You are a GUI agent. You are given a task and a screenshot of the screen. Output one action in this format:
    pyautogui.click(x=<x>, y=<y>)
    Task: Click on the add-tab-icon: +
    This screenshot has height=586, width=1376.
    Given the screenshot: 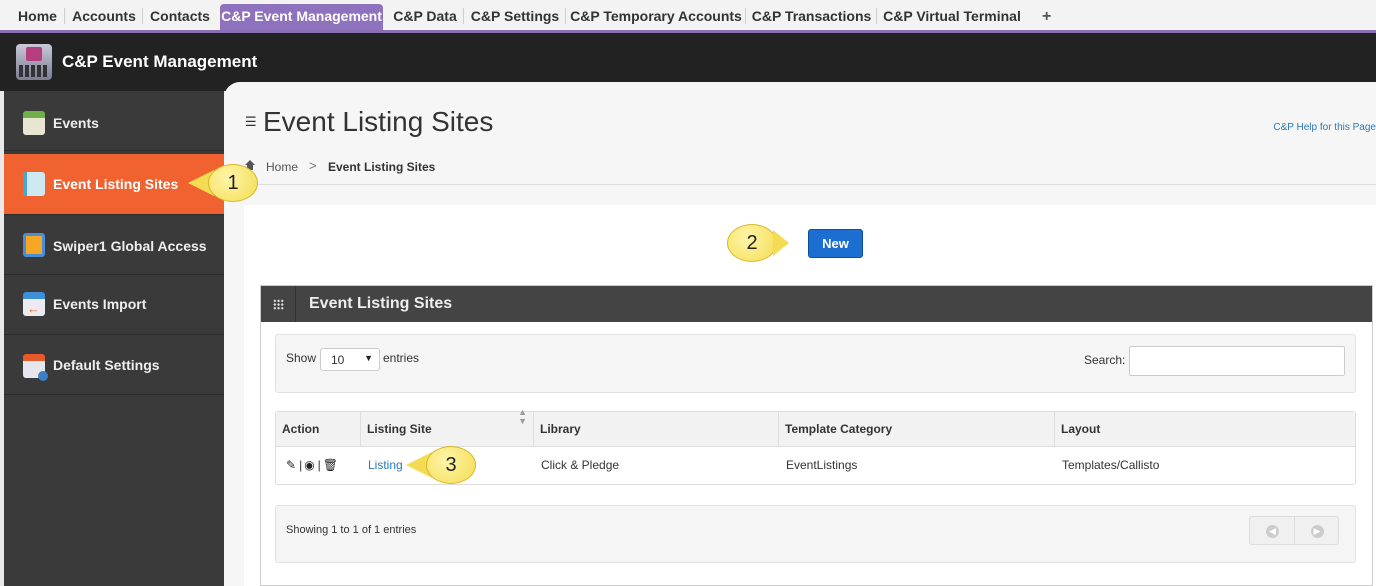 What is the action you would take?
    pyautogui.click(x=1046, y=17)
    